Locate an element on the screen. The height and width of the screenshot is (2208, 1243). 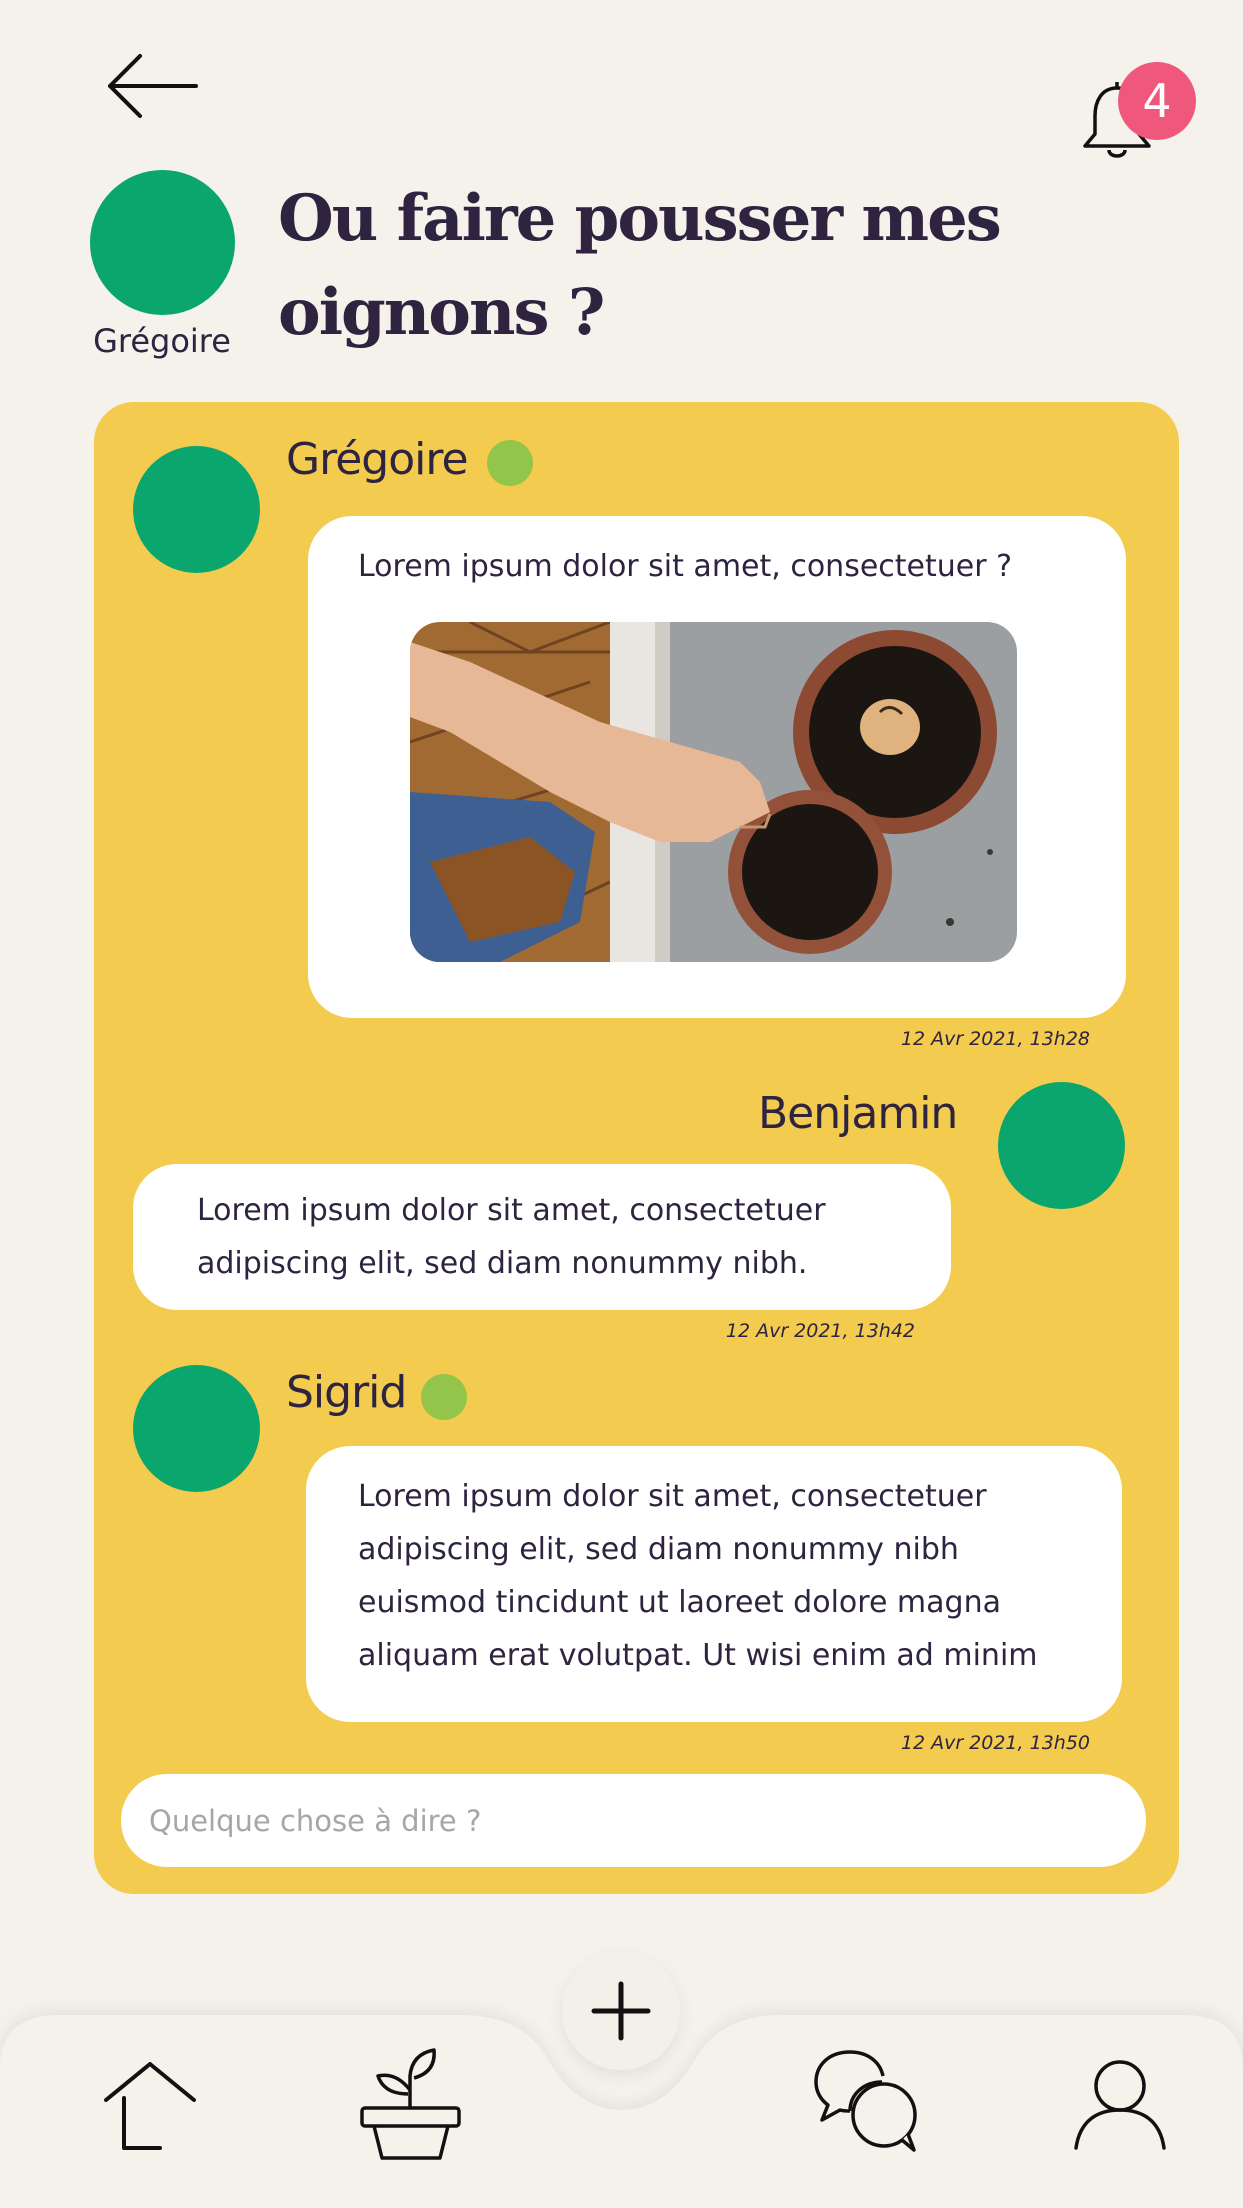
nav-plants-button is located at coordinates (410, 2105).